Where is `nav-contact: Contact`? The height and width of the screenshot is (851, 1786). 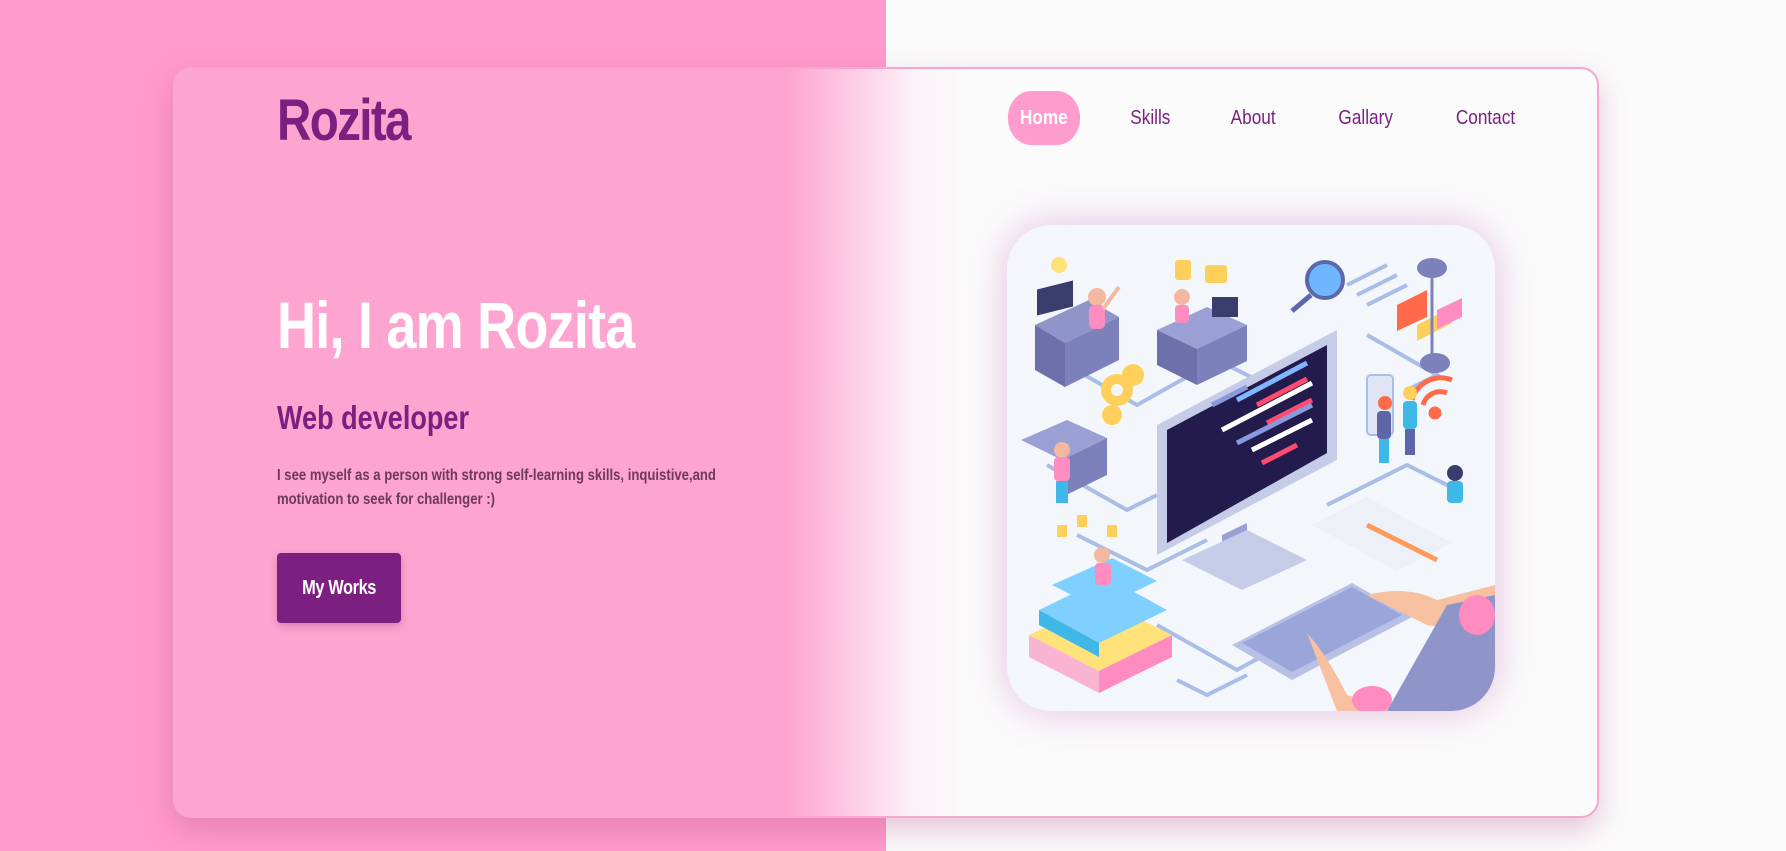 nav-contact: Contact is located at coordinates (1486, 118).